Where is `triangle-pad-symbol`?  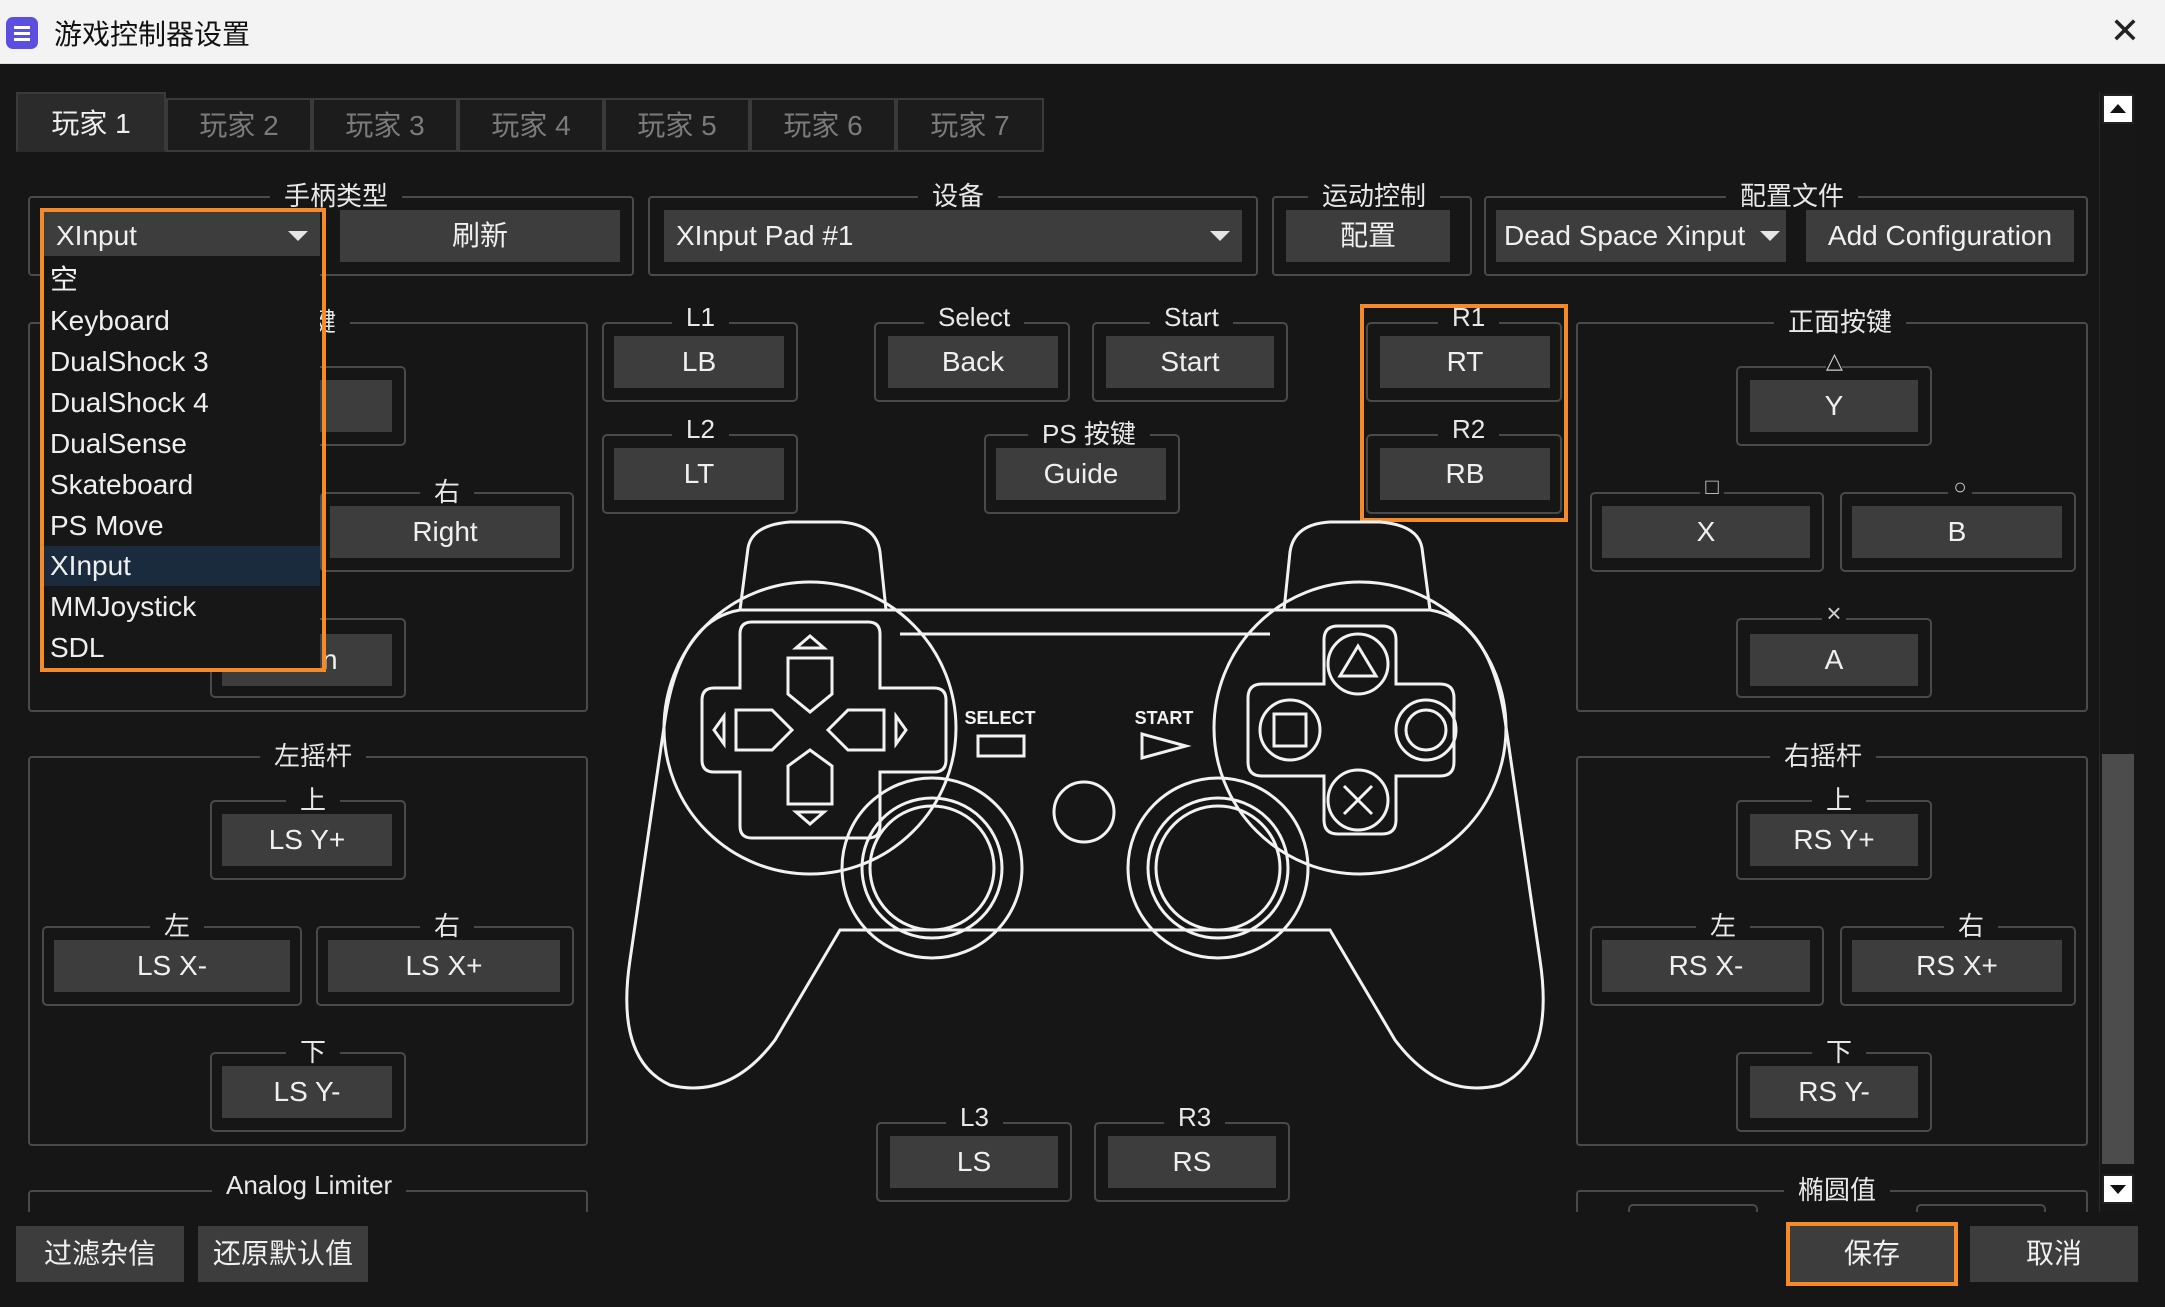 triangle-pad-symbol is located at coordinates (1358, 660).